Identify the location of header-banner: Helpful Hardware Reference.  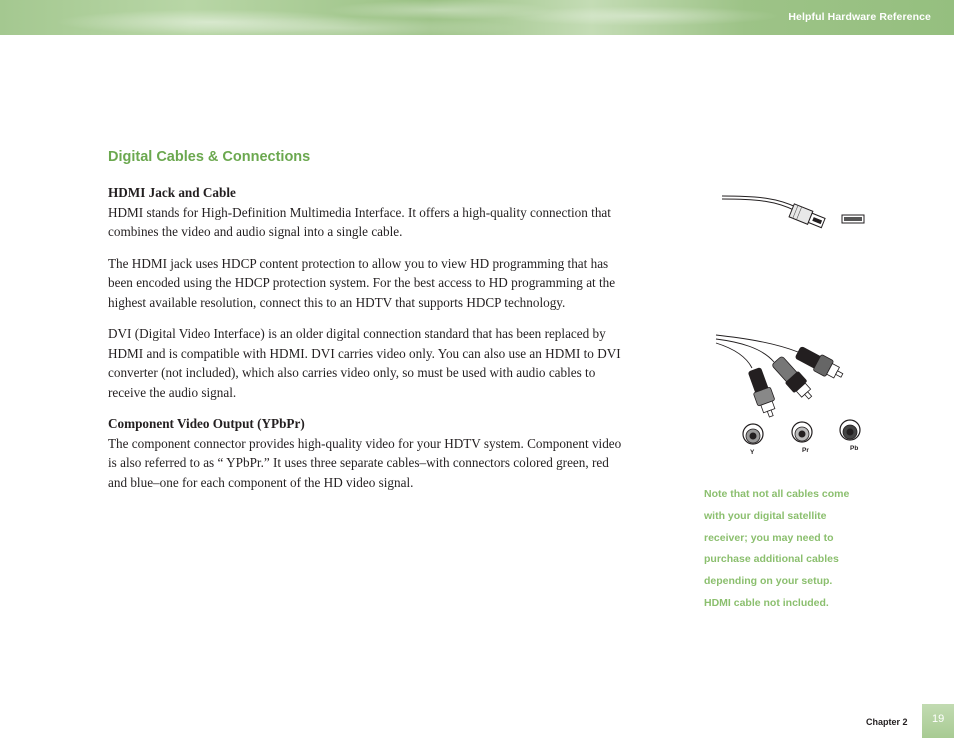
(477, 17).